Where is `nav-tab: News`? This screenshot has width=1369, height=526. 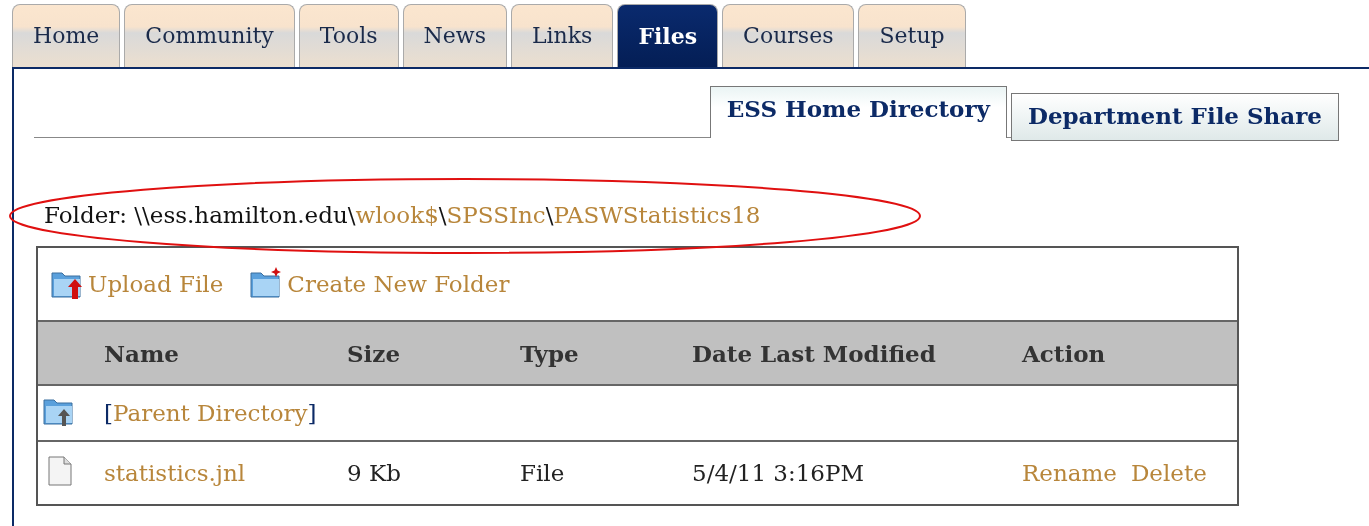
nav-tab: News is located at coordinates (454, 35).